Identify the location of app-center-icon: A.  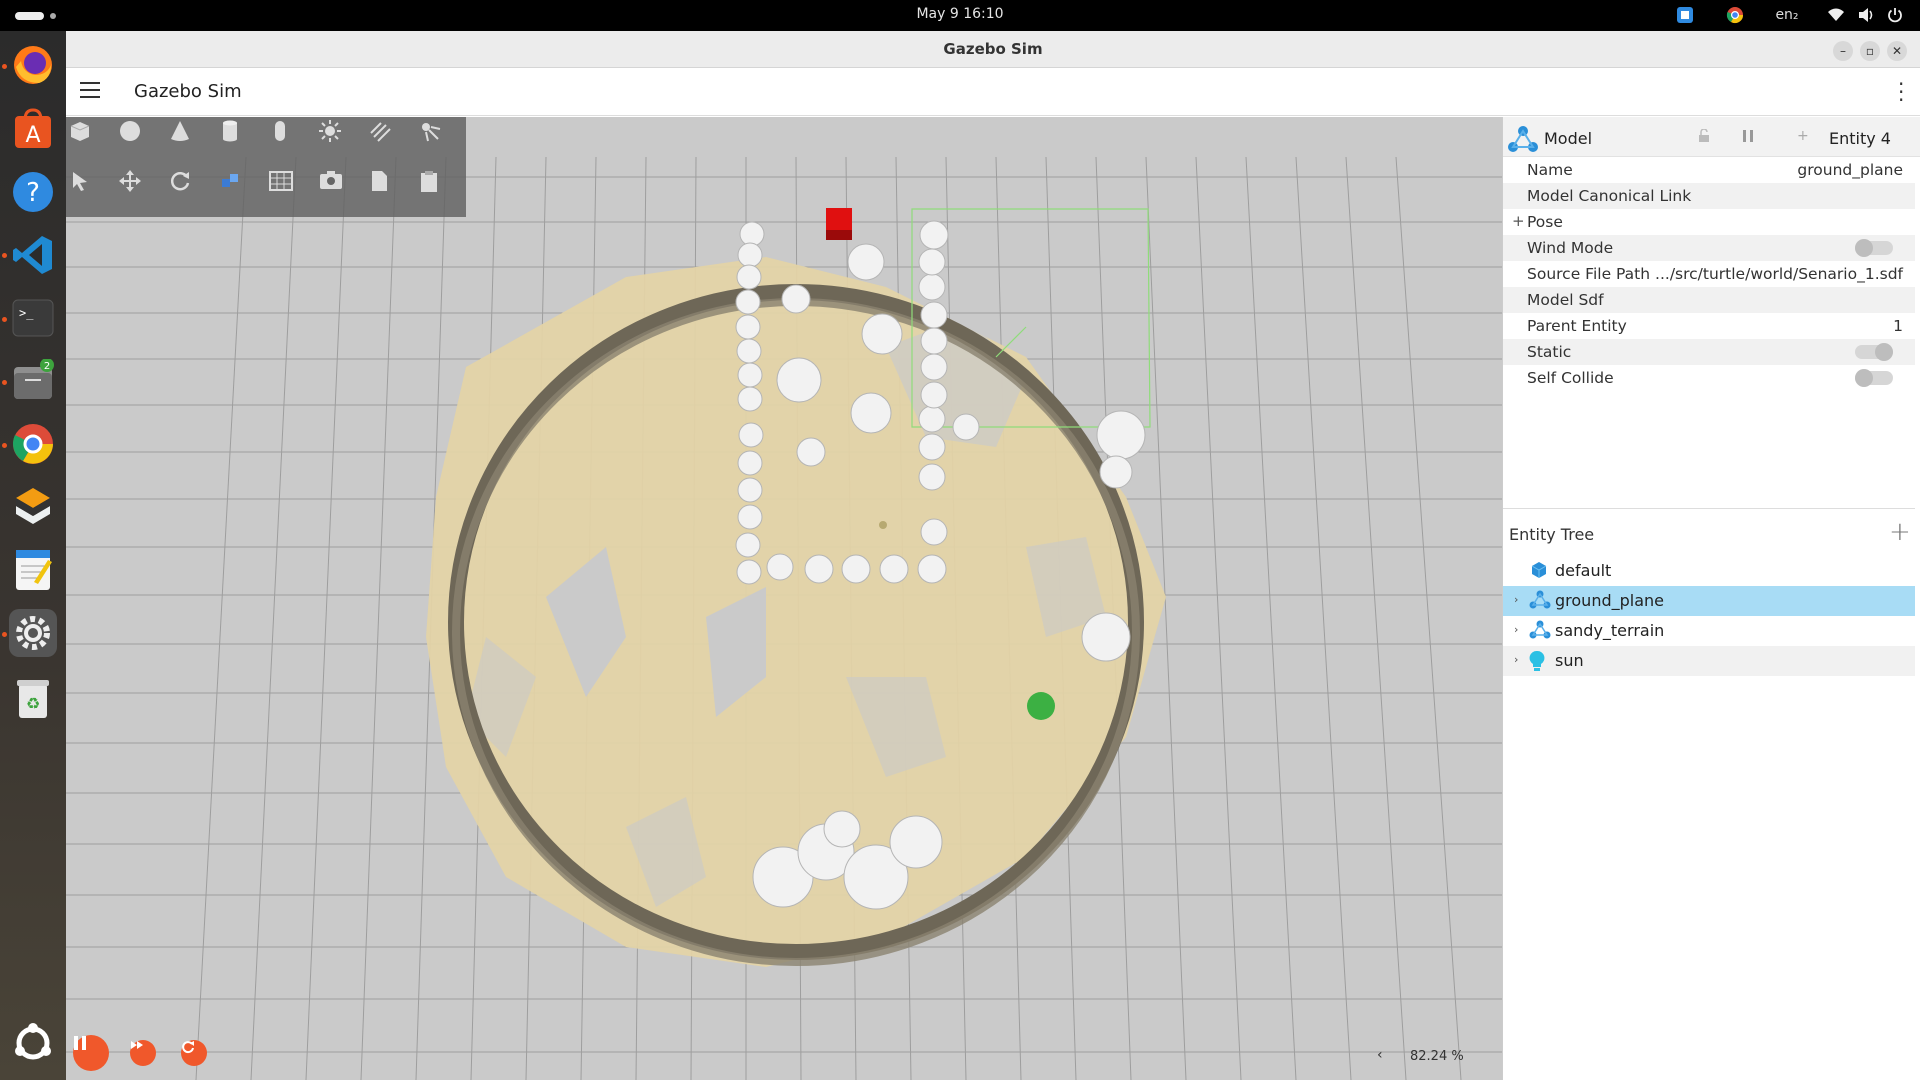
(33, 129).